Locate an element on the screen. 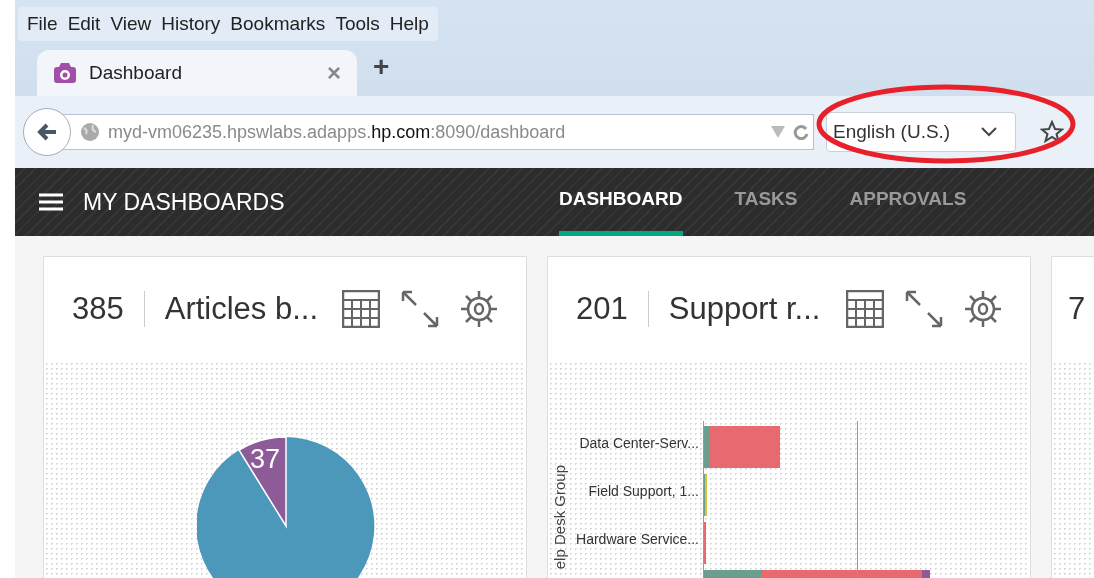 Image resolution: width=1094 pixels, height=578 pixels. menu-item: Edit is located at coordinates (84, 24).